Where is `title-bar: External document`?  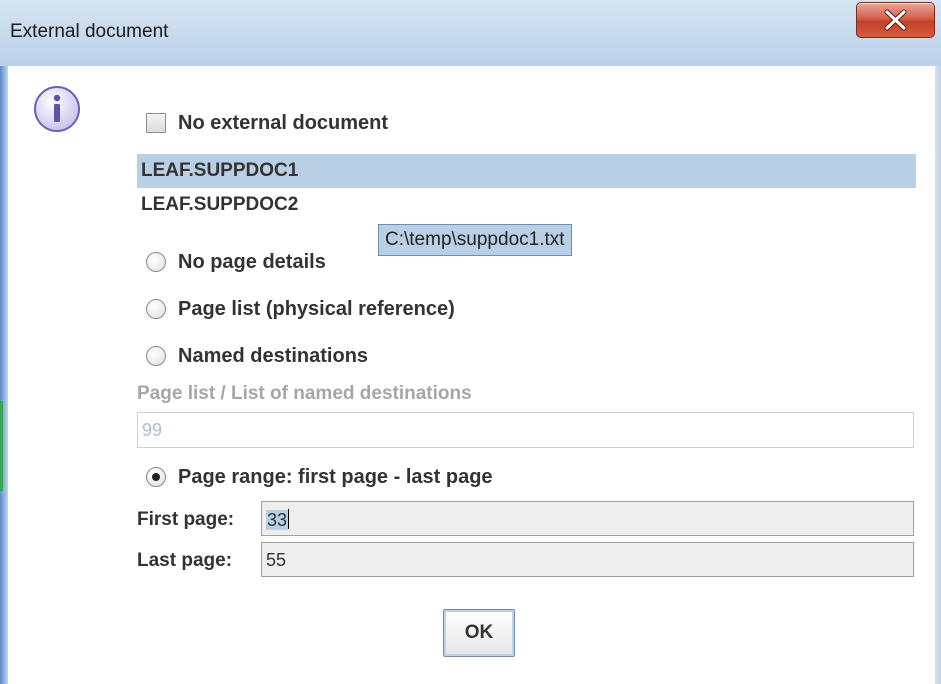
title-bar: External document is located at coordinates (470, 33).